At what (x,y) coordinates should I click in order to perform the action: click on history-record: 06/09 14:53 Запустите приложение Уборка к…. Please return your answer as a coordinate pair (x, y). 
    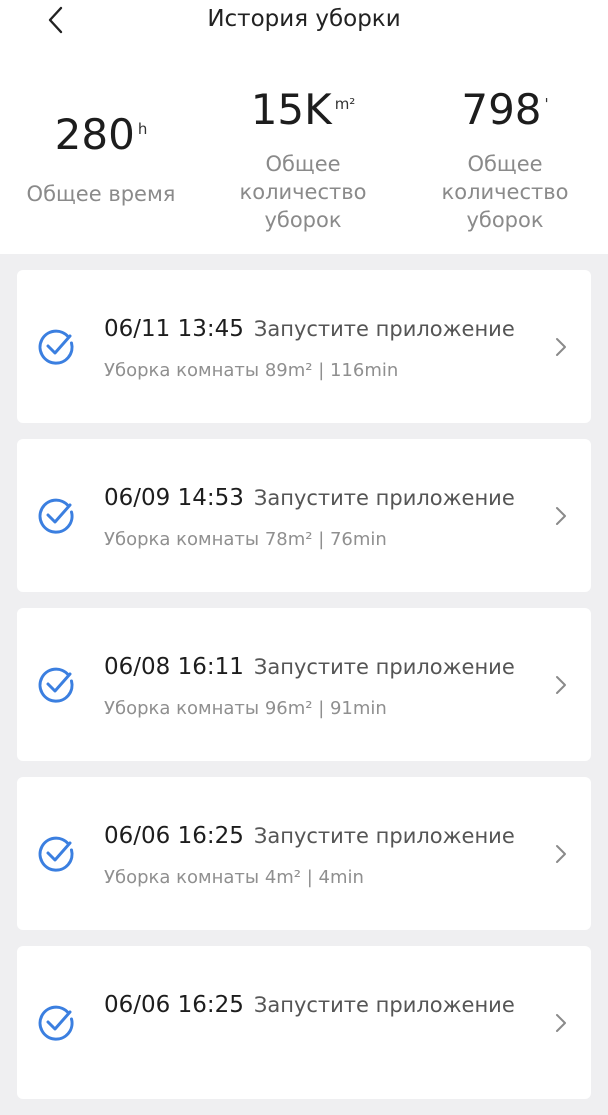
    Looking at the image, I should click on (304, 515).